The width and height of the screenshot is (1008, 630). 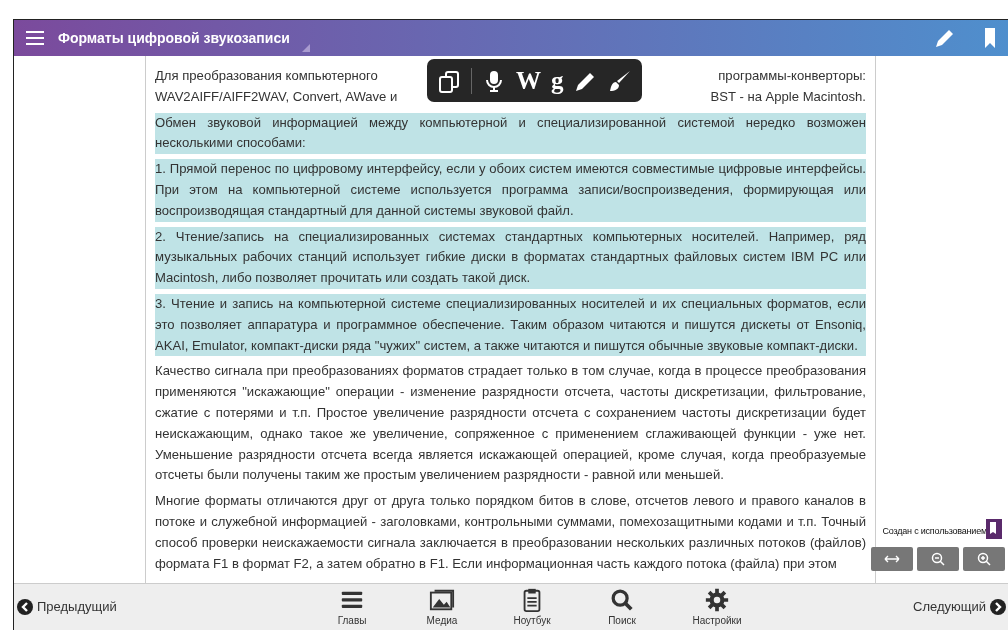 I want to click on letter-button: W, so click(x=528, y=80).